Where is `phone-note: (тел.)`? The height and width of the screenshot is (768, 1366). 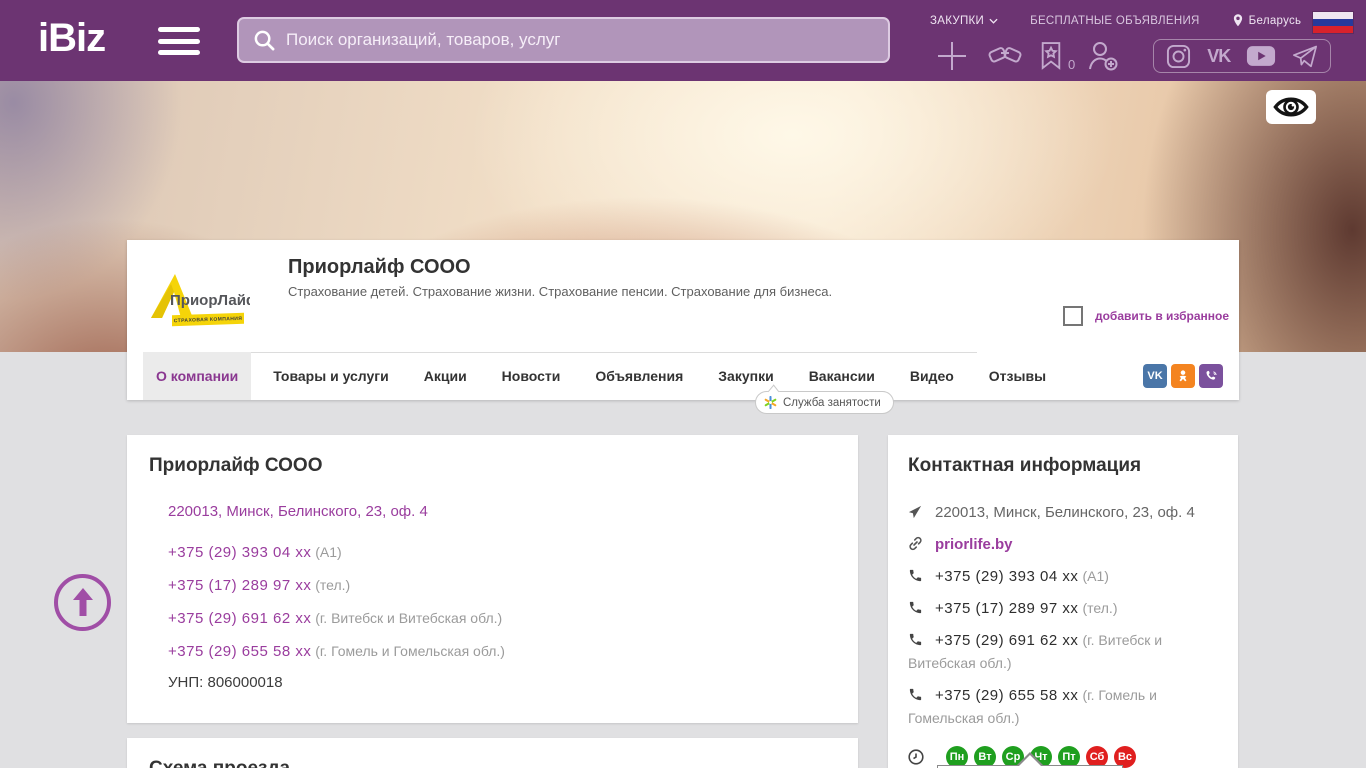
phone-note: (тел.) is located at coordinates (331, 585).